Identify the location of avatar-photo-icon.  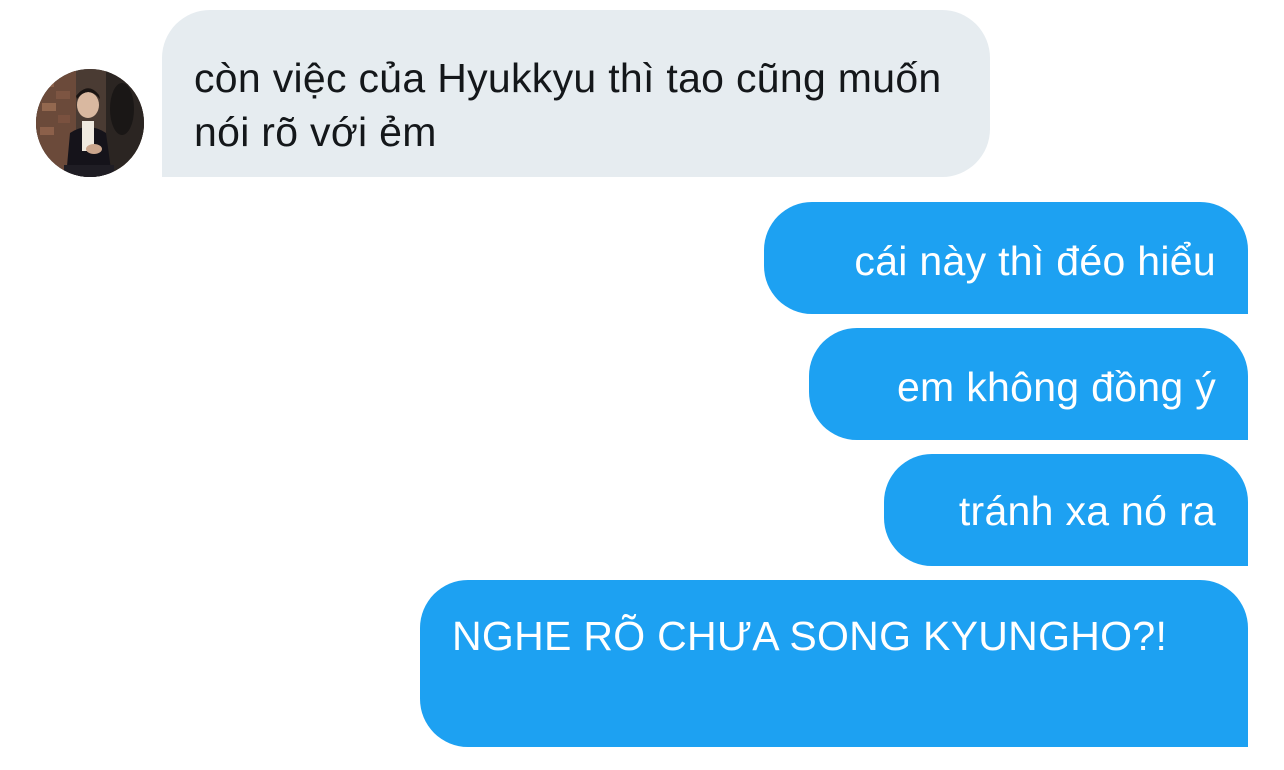
(90, 123).